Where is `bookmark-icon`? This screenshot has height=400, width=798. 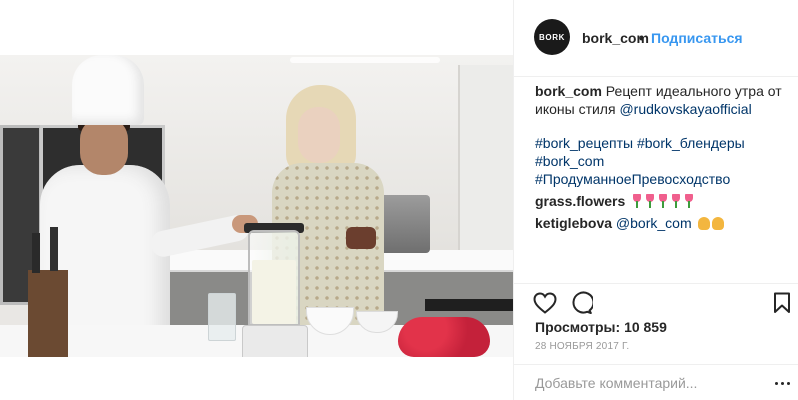
bookmark-icon is located at coordinates (782, 303).